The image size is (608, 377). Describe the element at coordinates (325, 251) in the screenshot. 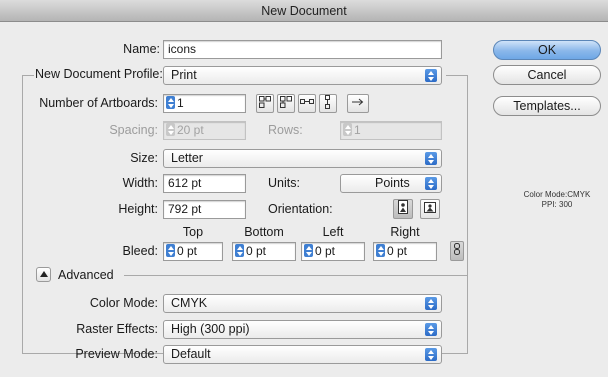

I see `bleed-left-value: 0 pt` at that location.